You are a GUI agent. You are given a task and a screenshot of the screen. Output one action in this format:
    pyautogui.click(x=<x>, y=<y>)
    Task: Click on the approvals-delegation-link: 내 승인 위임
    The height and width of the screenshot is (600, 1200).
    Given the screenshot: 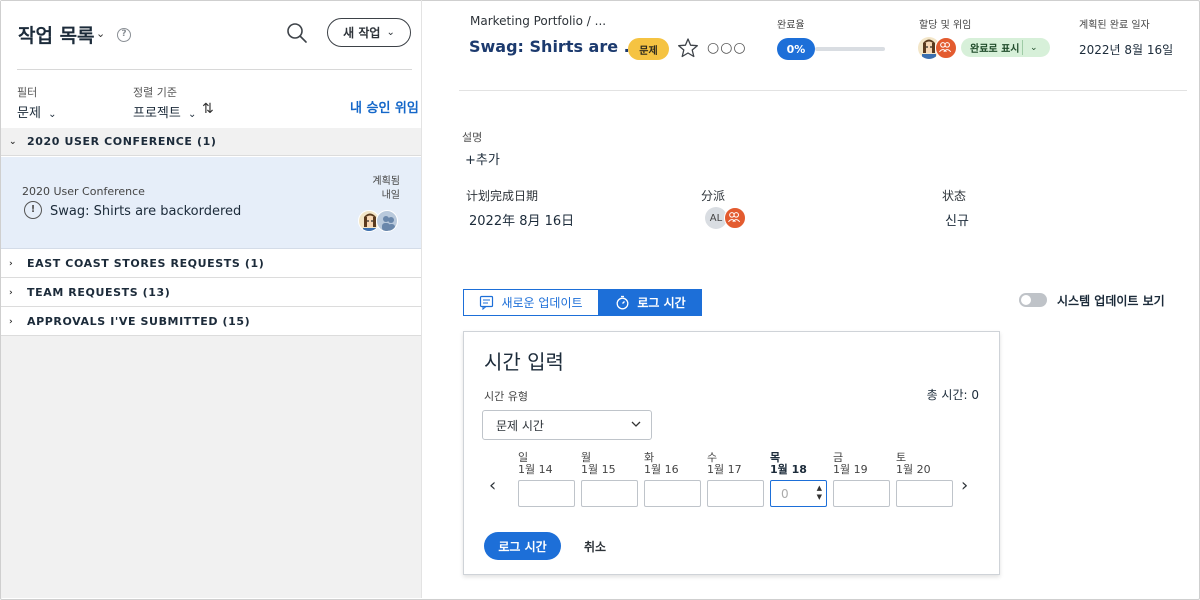 What is the action you would take?
    pyautogui.click(x=384, y=106)
    